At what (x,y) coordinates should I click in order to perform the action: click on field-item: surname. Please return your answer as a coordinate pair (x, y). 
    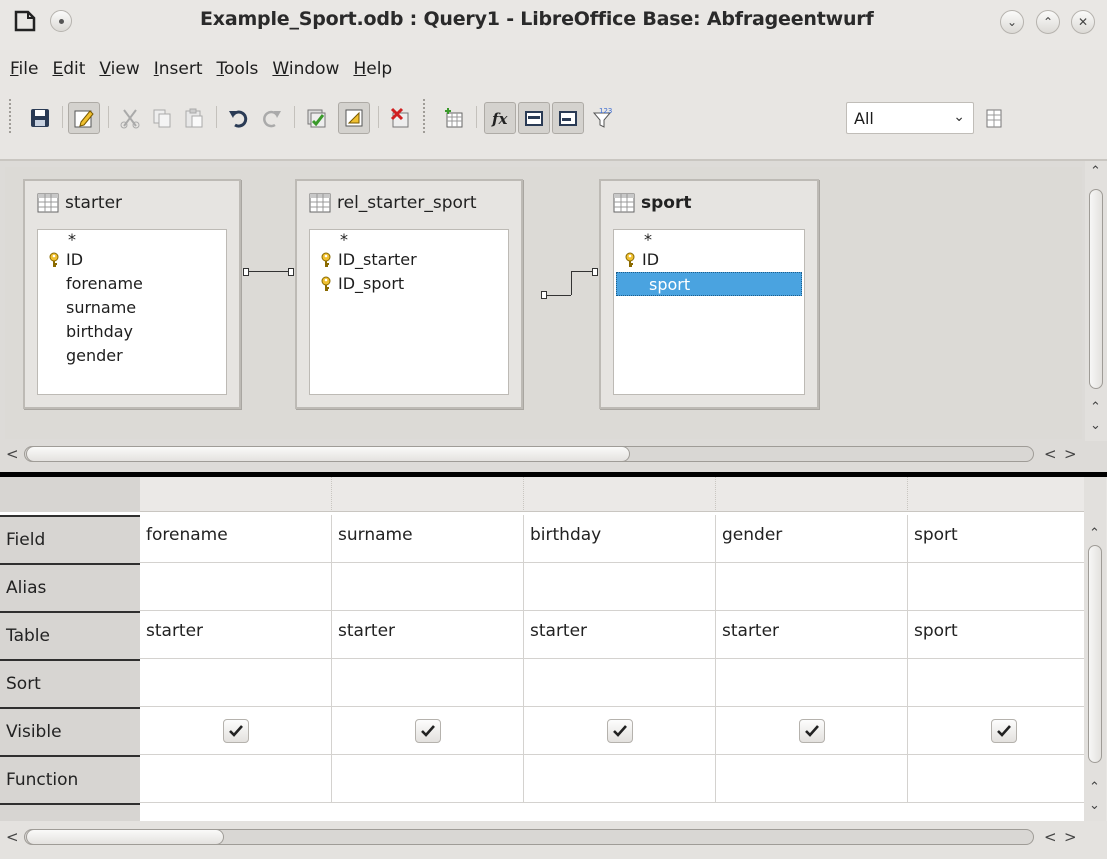
    Looking at the image, I should click on (132, 308).